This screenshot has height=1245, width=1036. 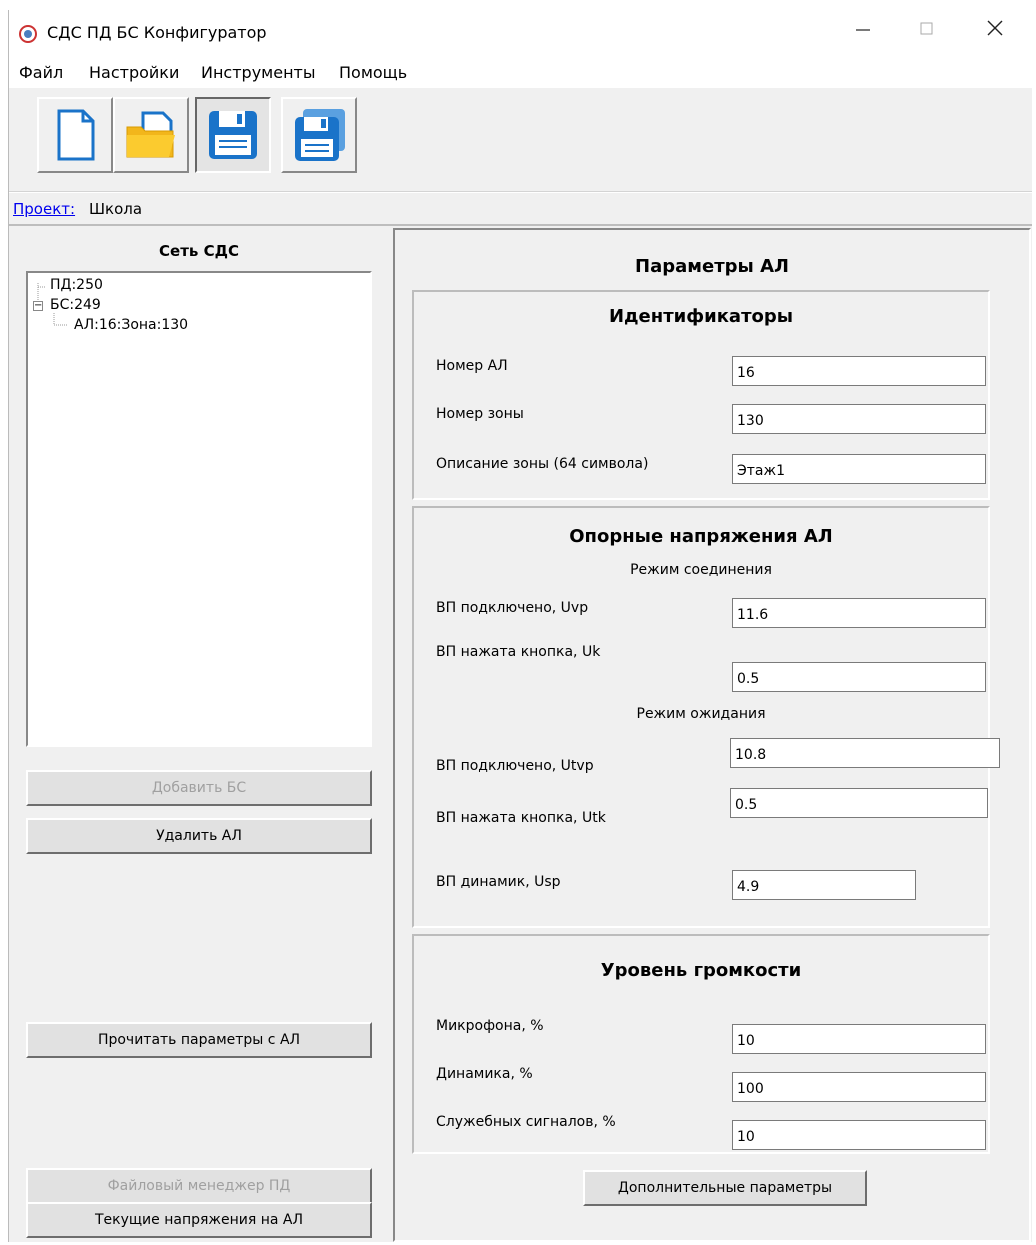 I want to click on maximize-button, so click(x=927, y=32).